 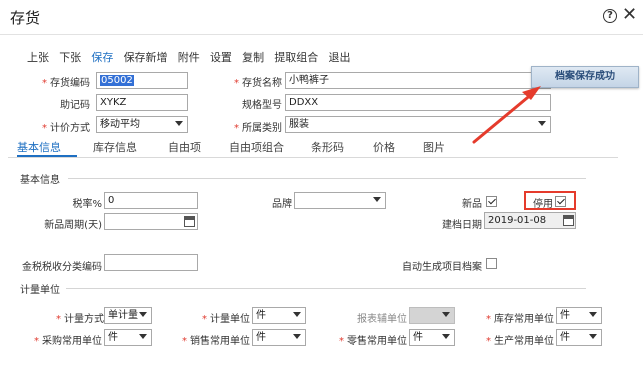 What do you see at coordinates (442, 267) in the screenshot?
I see `autogen-label: 自动生成项目档案` at bounding box center [442, 267].